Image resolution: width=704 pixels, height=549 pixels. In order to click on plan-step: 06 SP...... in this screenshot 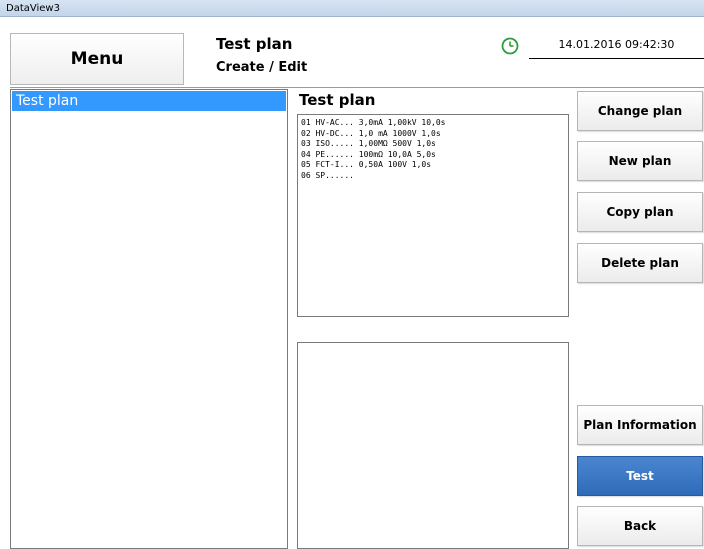, I will do `click(327, 175)`.